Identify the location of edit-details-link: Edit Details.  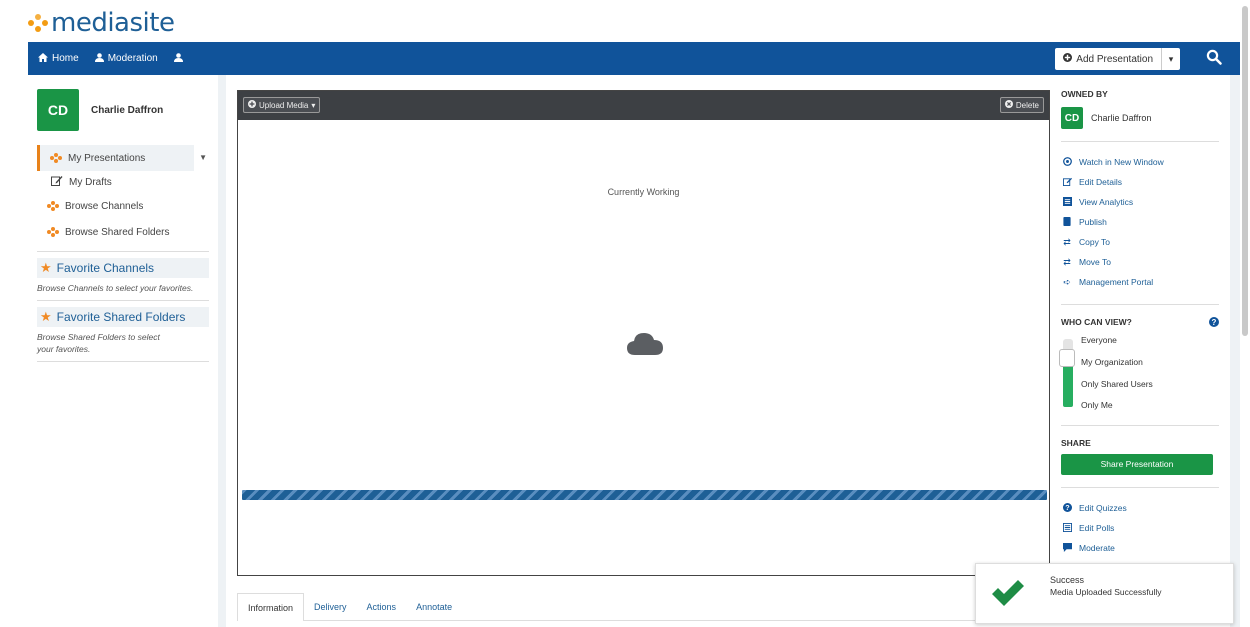
(1140, 182).